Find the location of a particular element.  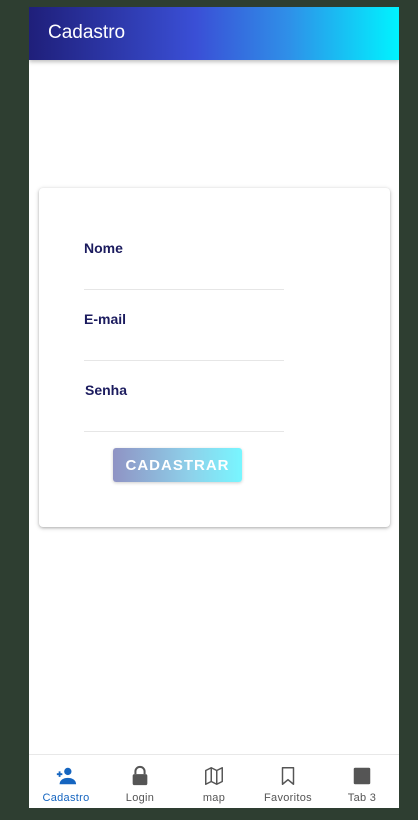

email-field: E-mail is located at coordinates (184, 336).